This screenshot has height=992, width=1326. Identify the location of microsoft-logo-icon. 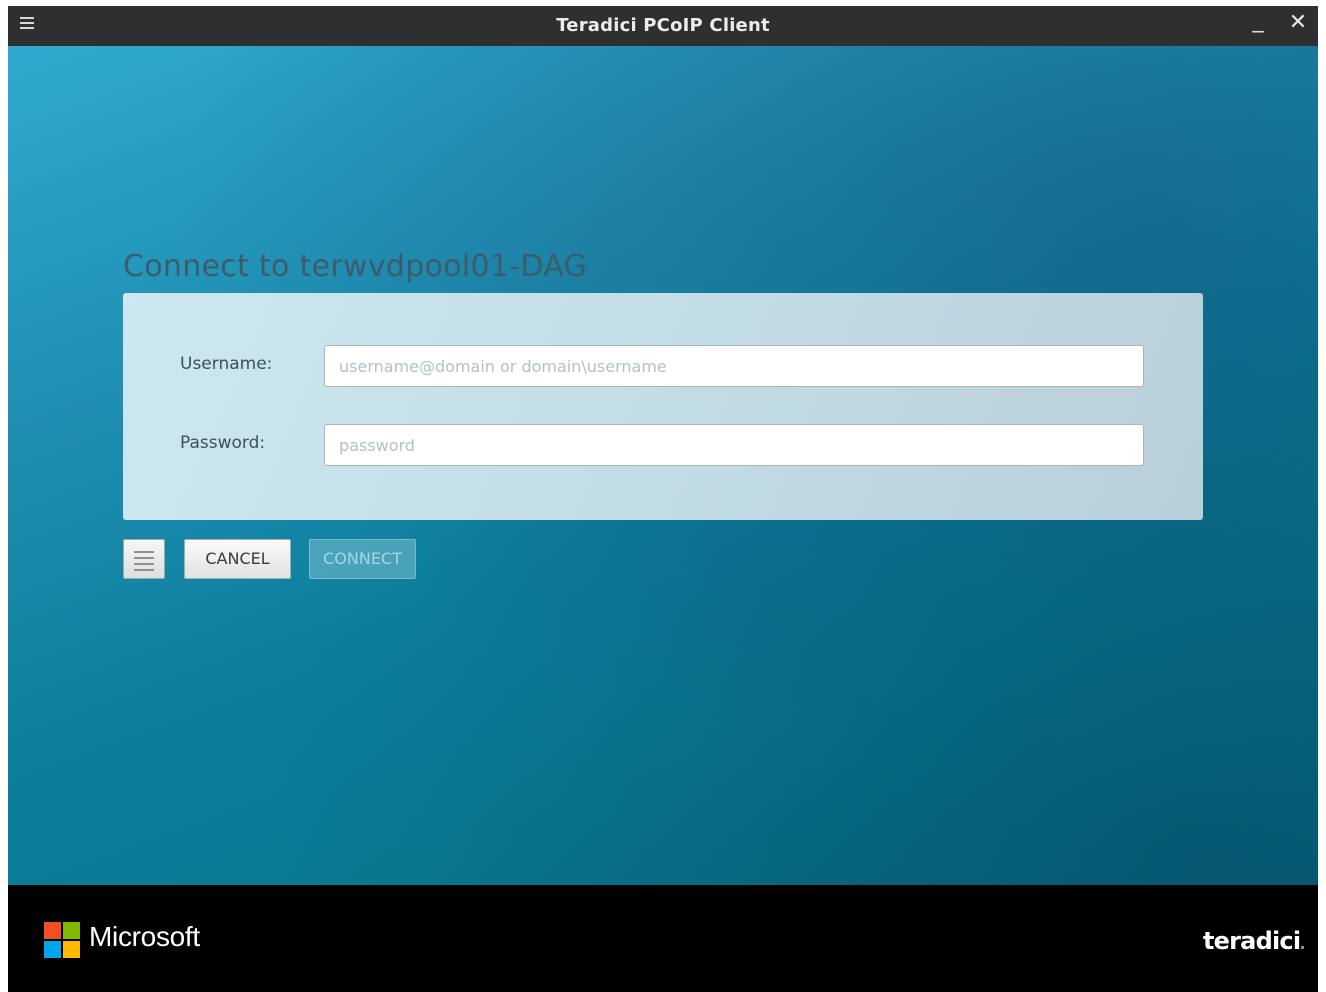
(62, 940).